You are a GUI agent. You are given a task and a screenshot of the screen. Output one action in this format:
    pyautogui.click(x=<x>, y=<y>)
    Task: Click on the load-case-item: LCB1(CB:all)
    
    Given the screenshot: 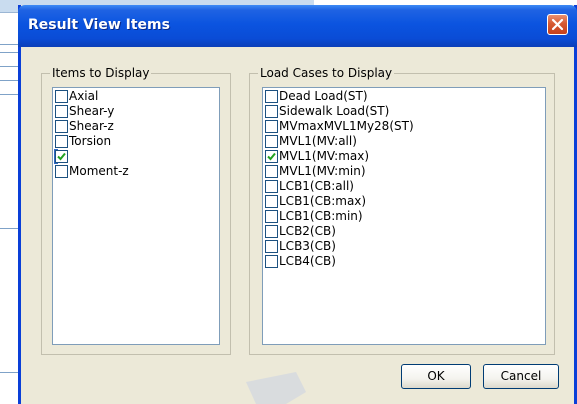 What is the action you would take?
    pyautogui.click(x=309, y=186)
    